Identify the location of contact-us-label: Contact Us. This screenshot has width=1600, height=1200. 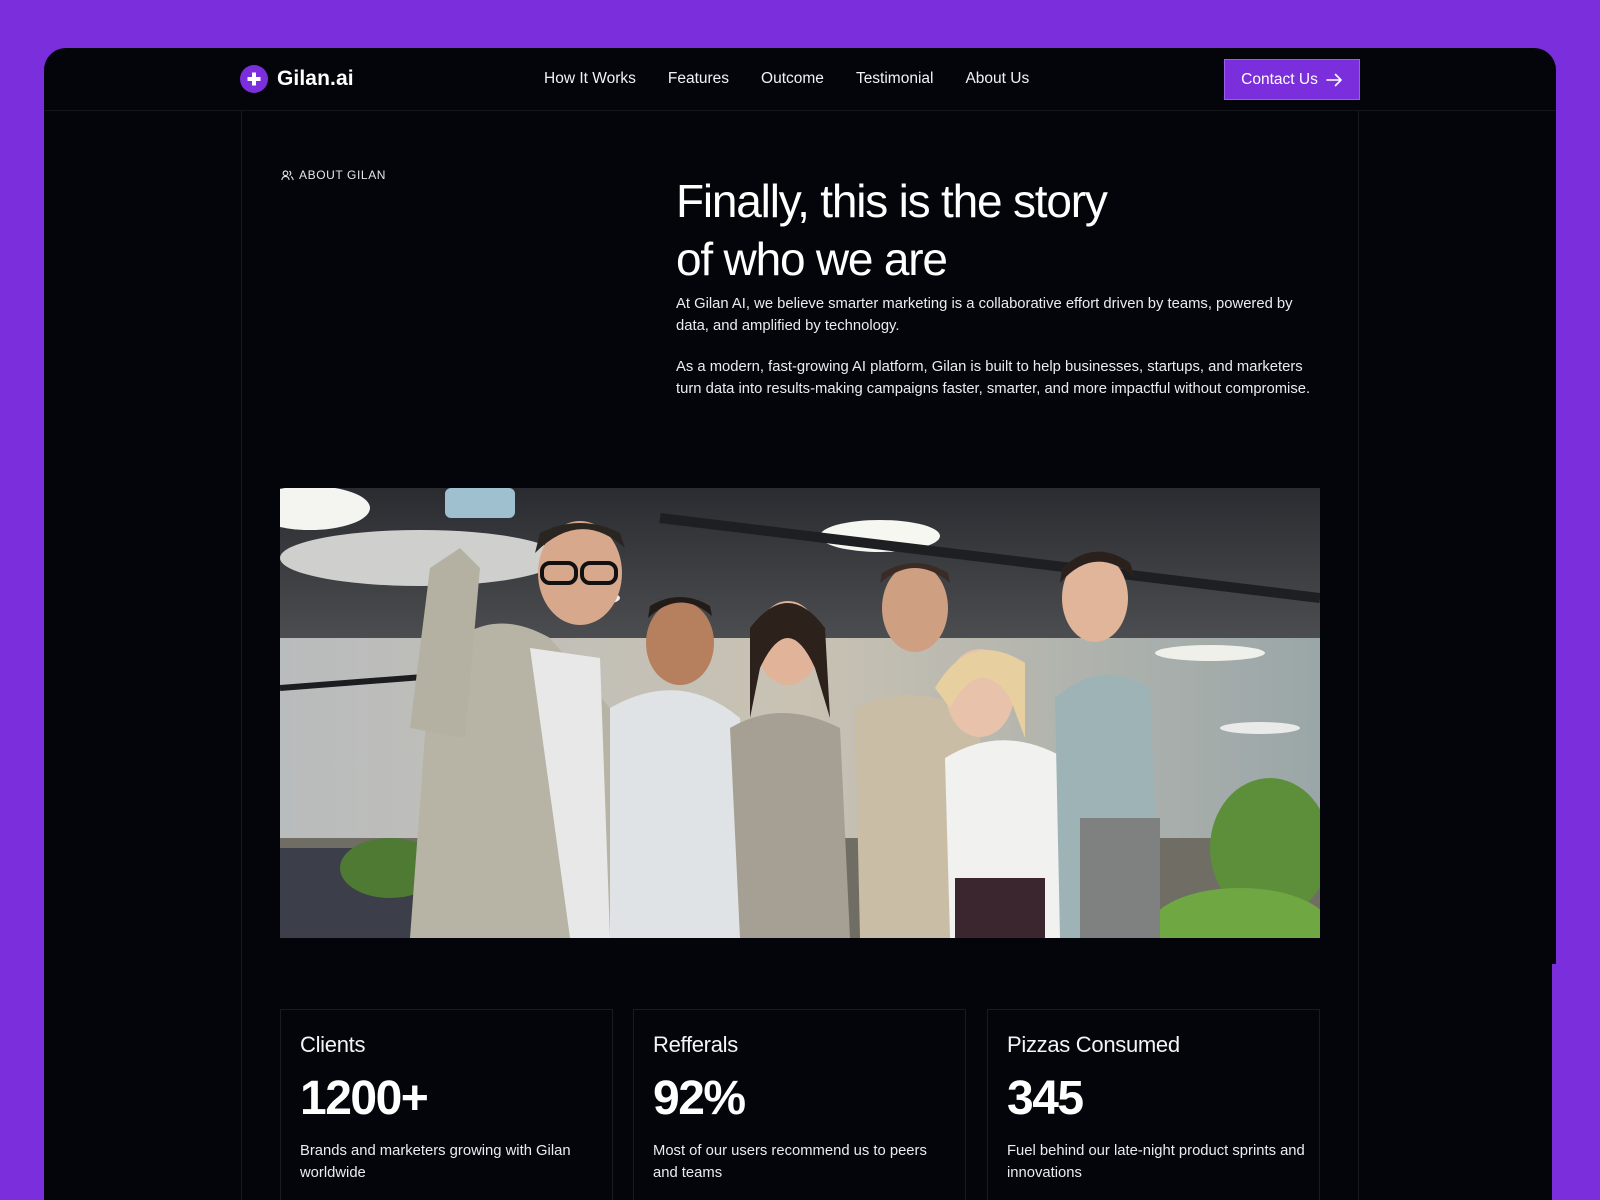
(1279, 79).